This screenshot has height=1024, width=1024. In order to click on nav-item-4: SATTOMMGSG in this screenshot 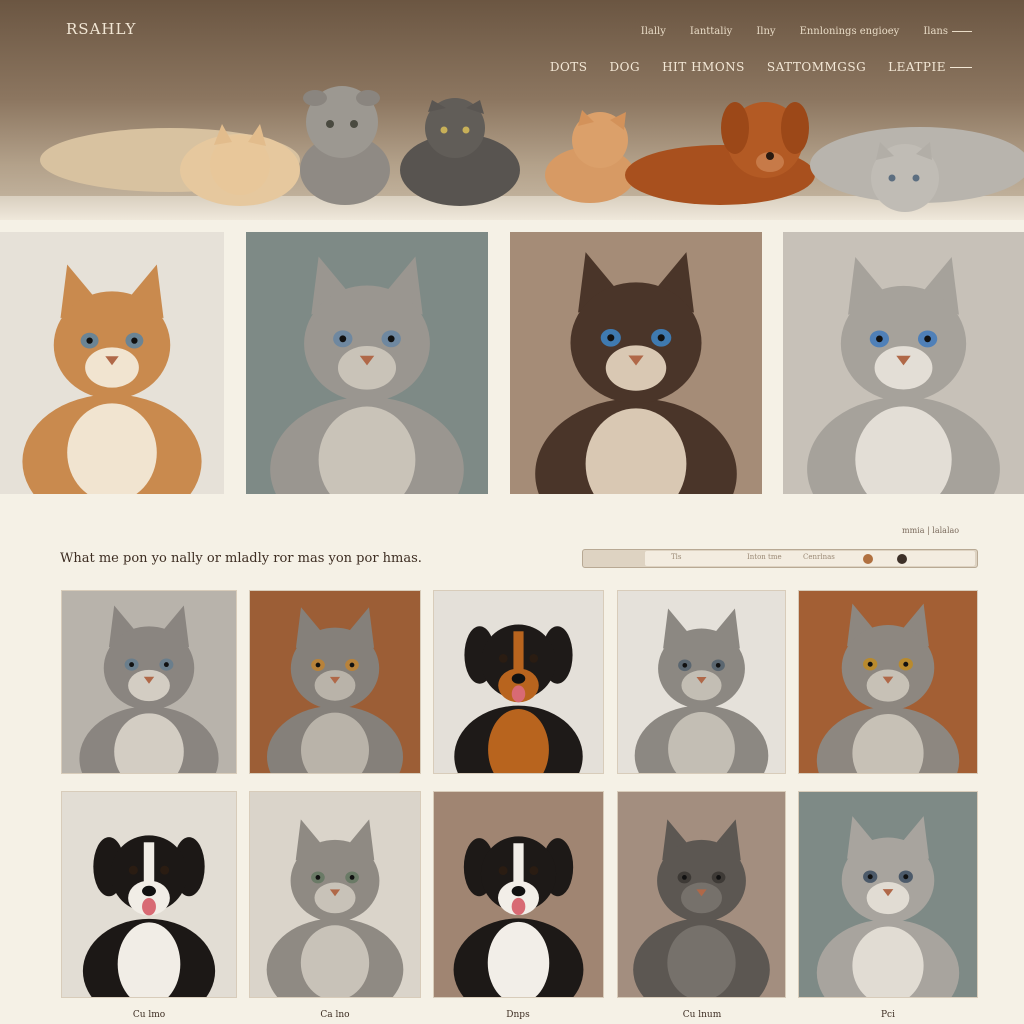, I will do `click(816, 67)`.